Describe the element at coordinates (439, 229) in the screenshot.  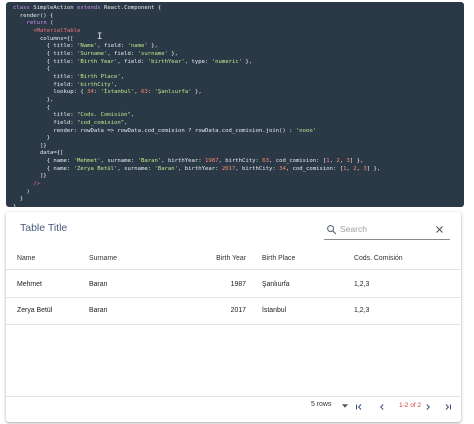
I see `clear-search-icon` at that location.